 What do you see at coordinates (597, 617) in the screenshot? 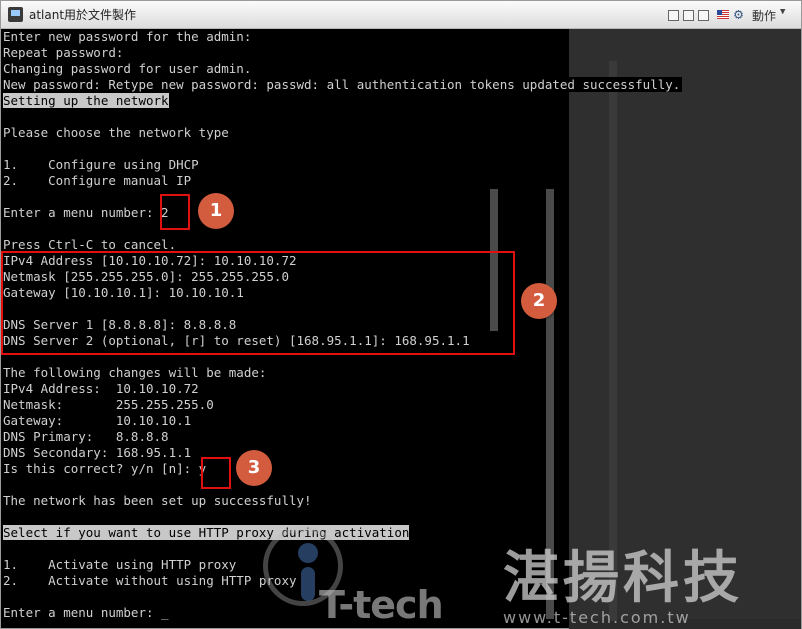
I see `watermark-url: www.t-tech.com.tw` at bounding box center [597, 617].